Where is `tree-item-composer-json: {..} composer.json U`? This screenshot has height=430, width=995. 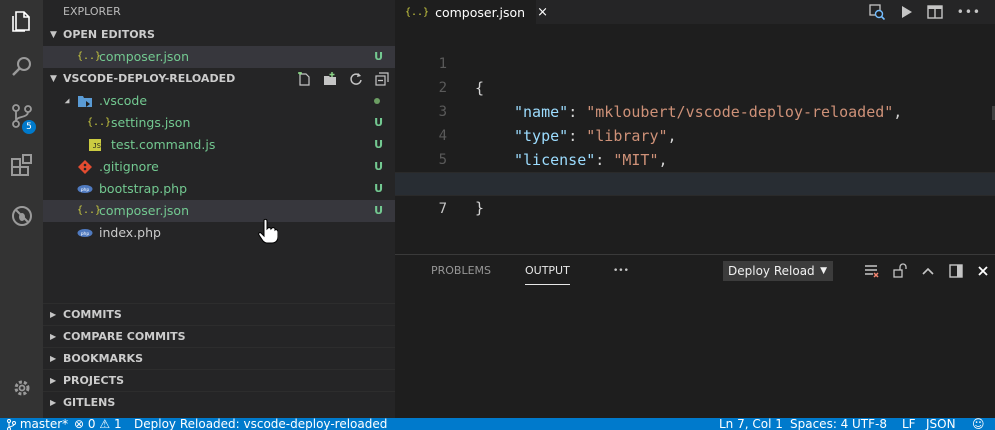
tree-item-composer-json: {..} composer.json U is located at coordinates (219, 211).